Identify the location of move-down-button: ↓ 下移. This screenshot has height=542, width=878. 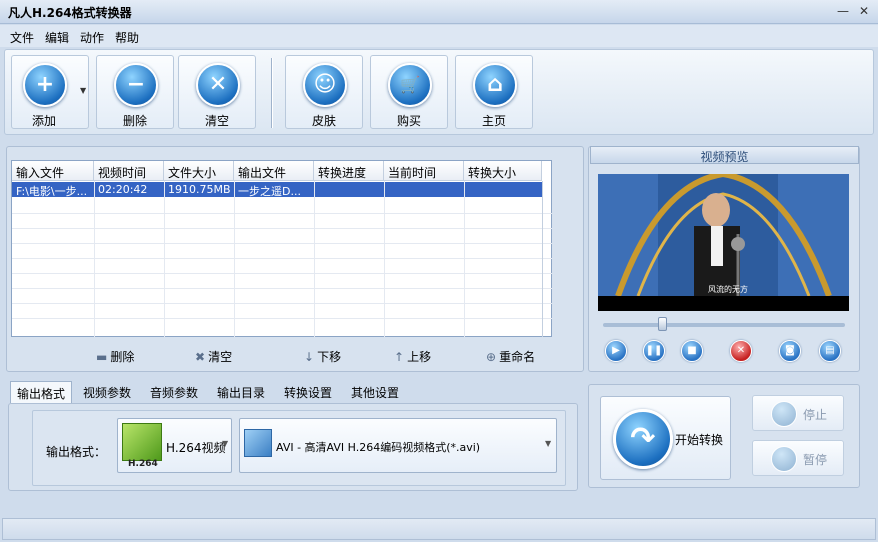
(322, 356).